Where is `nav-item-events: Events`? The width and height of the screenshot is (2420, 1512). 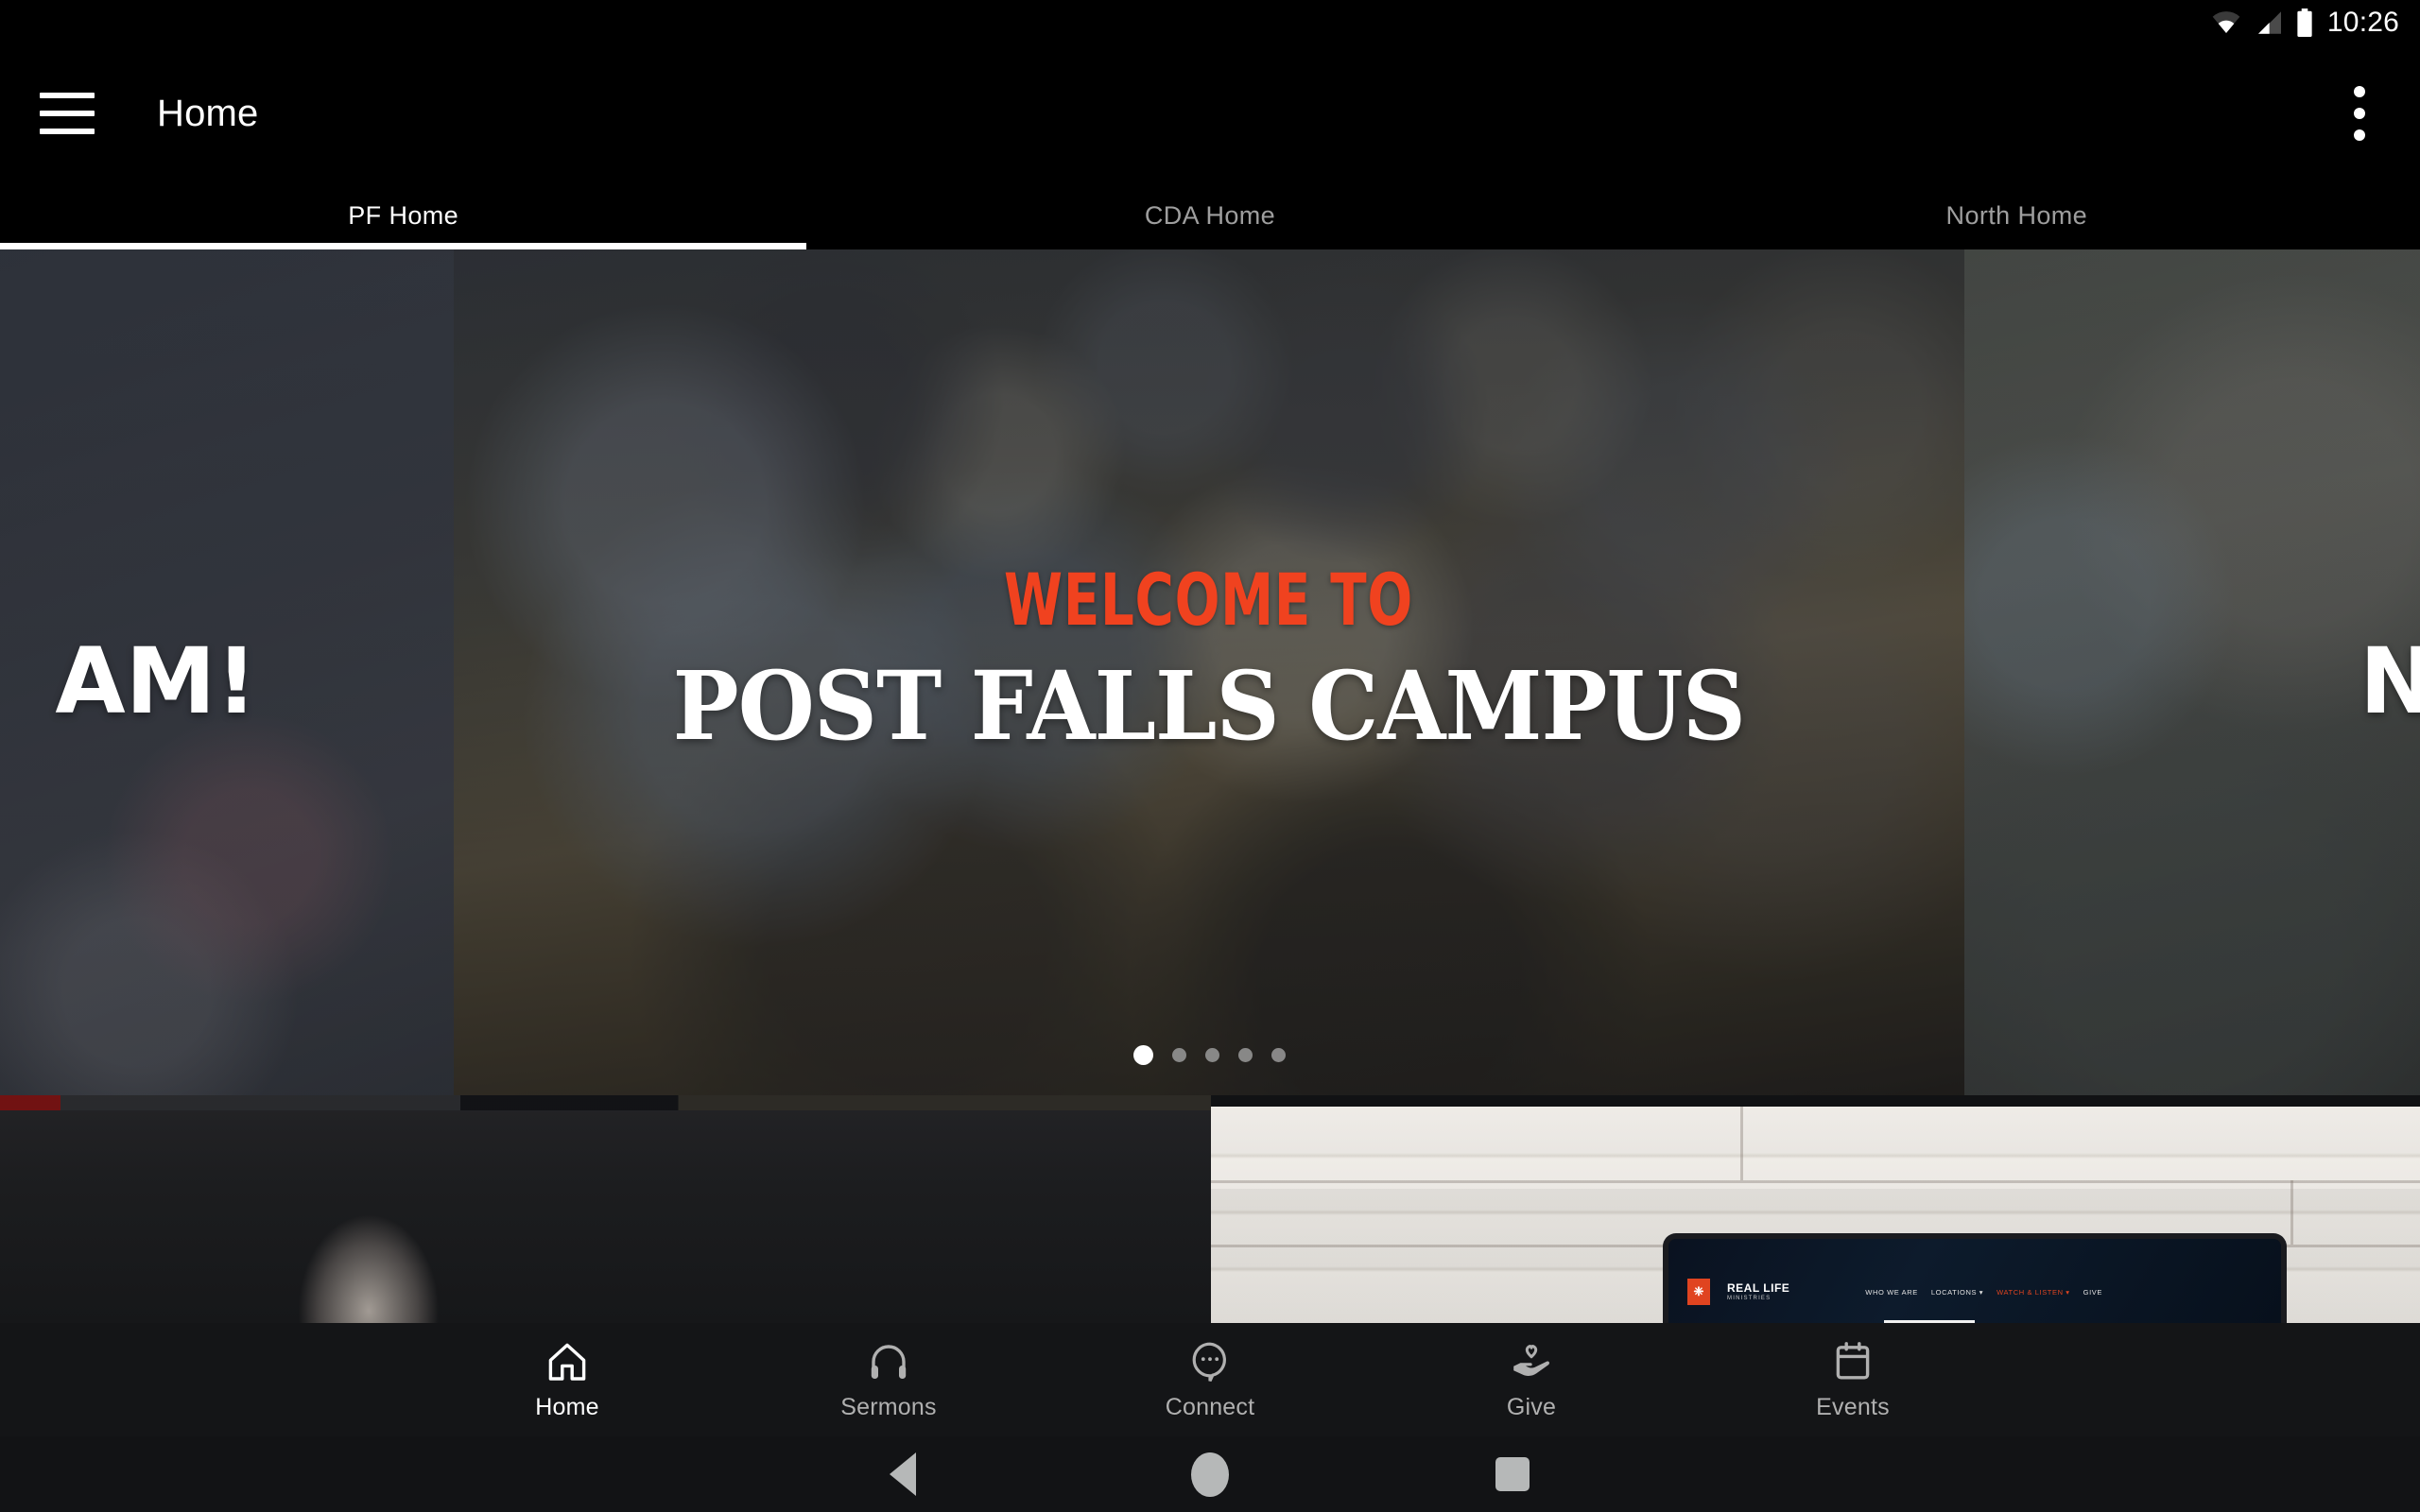
nav-item-events: Events is located at coordinates (1853, 1379).